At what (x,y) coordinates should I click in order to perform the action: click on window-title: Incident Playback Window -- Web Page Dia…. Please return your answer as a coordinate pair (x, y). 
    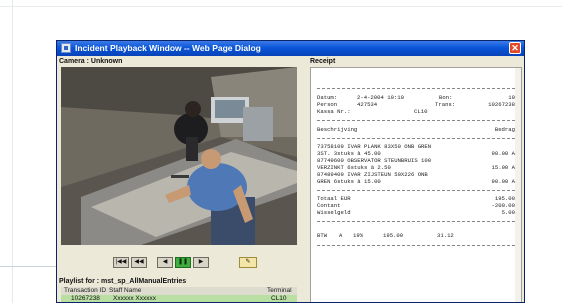
    Looking at the image, I should click on (168, 48).